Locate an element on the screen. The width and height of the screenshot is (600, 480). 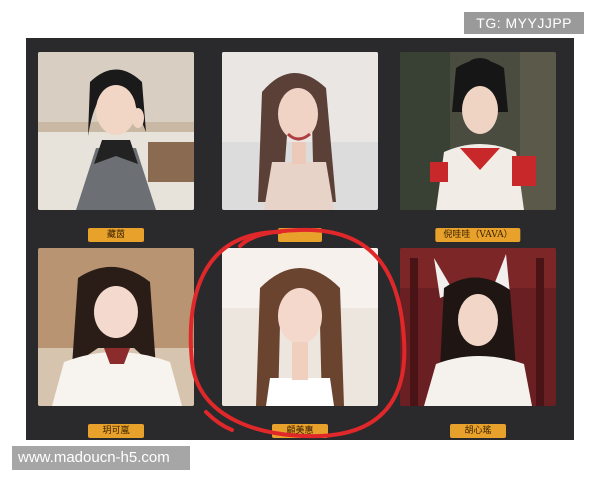
card-4-name: 玥可嵐 is located at coordinates (116, 431).